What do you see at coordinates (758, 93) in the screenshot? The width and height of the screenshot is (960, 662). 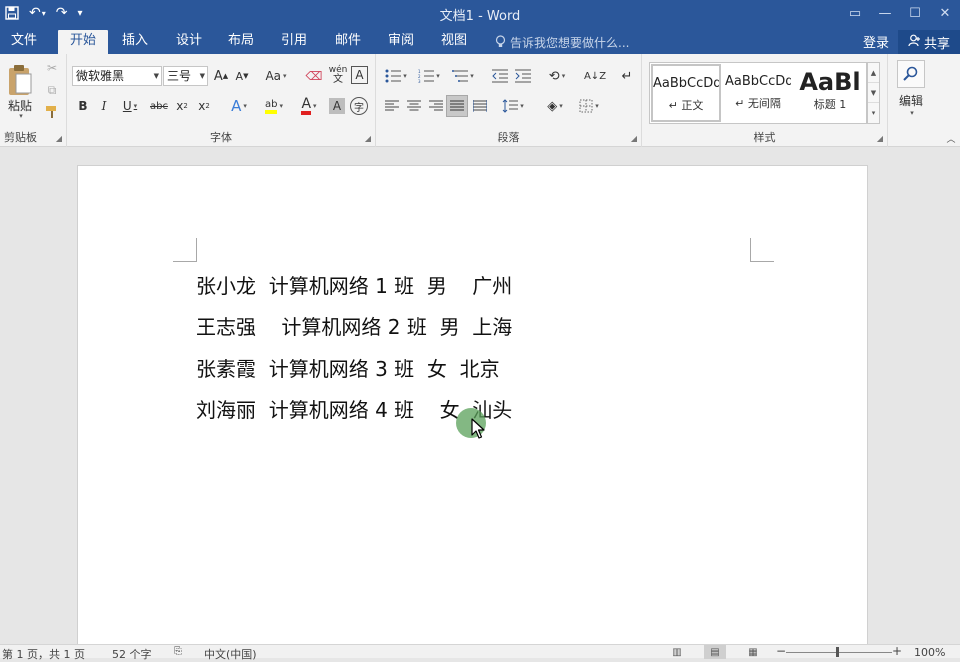 I see `style-no-spacing: AaBbCcDd ↵ 无间隔` at bounding box center [758, 93].